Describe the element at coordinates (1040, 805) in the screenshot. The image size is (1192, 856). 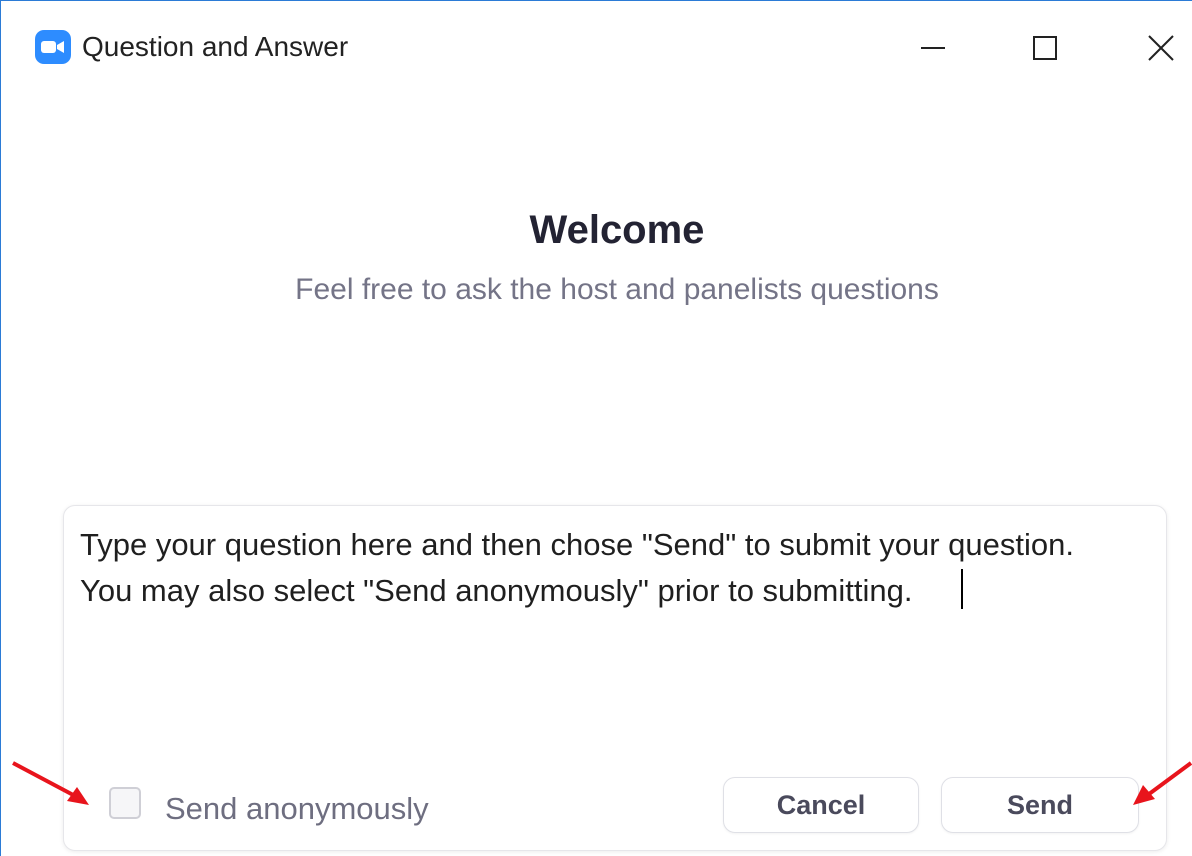
I see `send-button: Send` at that location.